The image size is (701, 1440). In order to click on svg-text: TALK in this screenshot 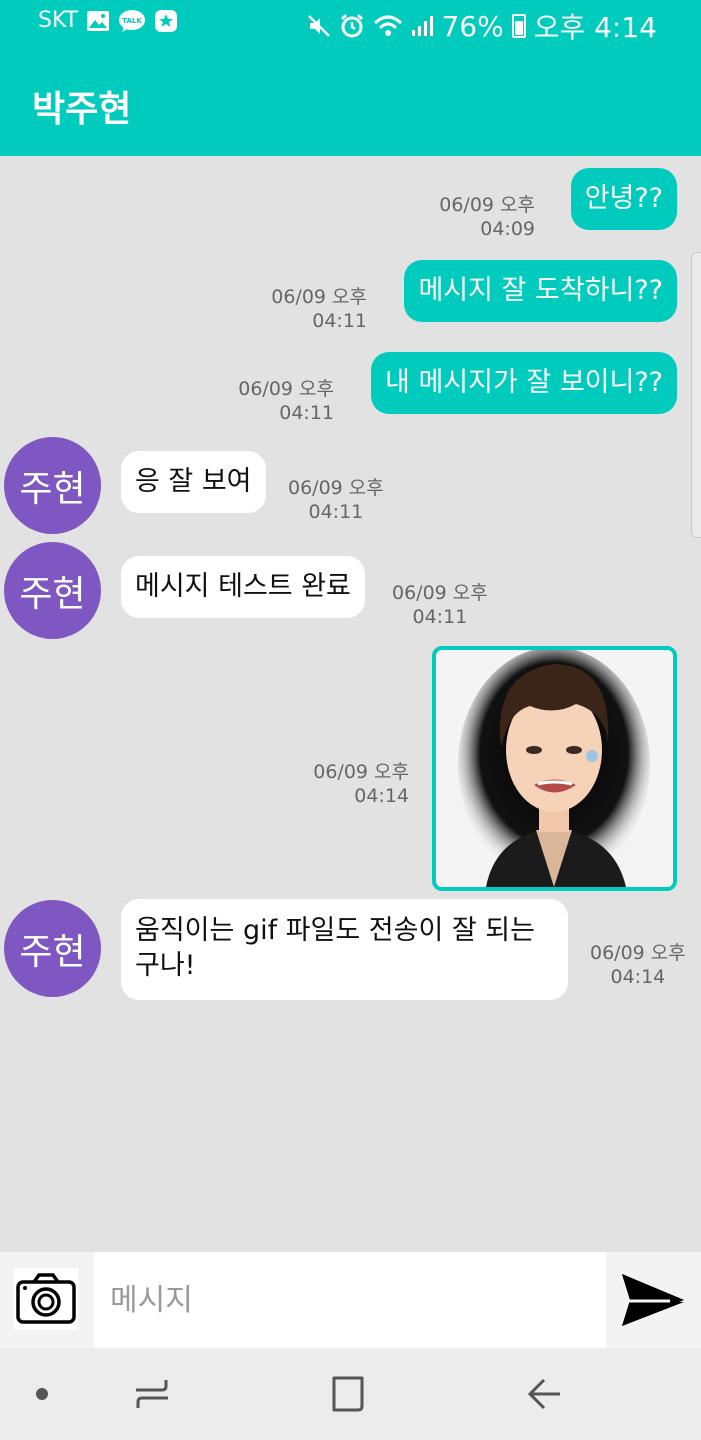, I will do `click(132, 21)`.